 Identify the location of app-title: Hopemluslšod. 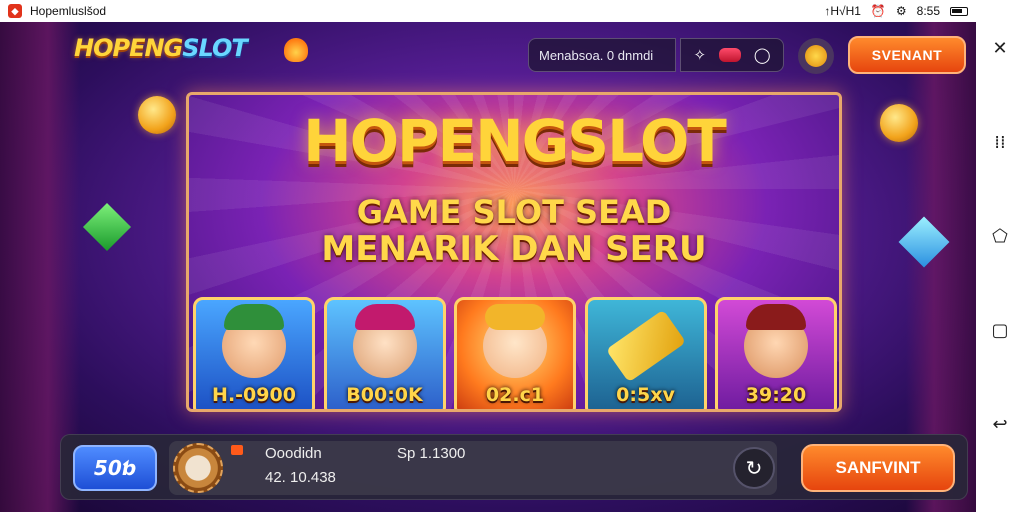
(68, 11).